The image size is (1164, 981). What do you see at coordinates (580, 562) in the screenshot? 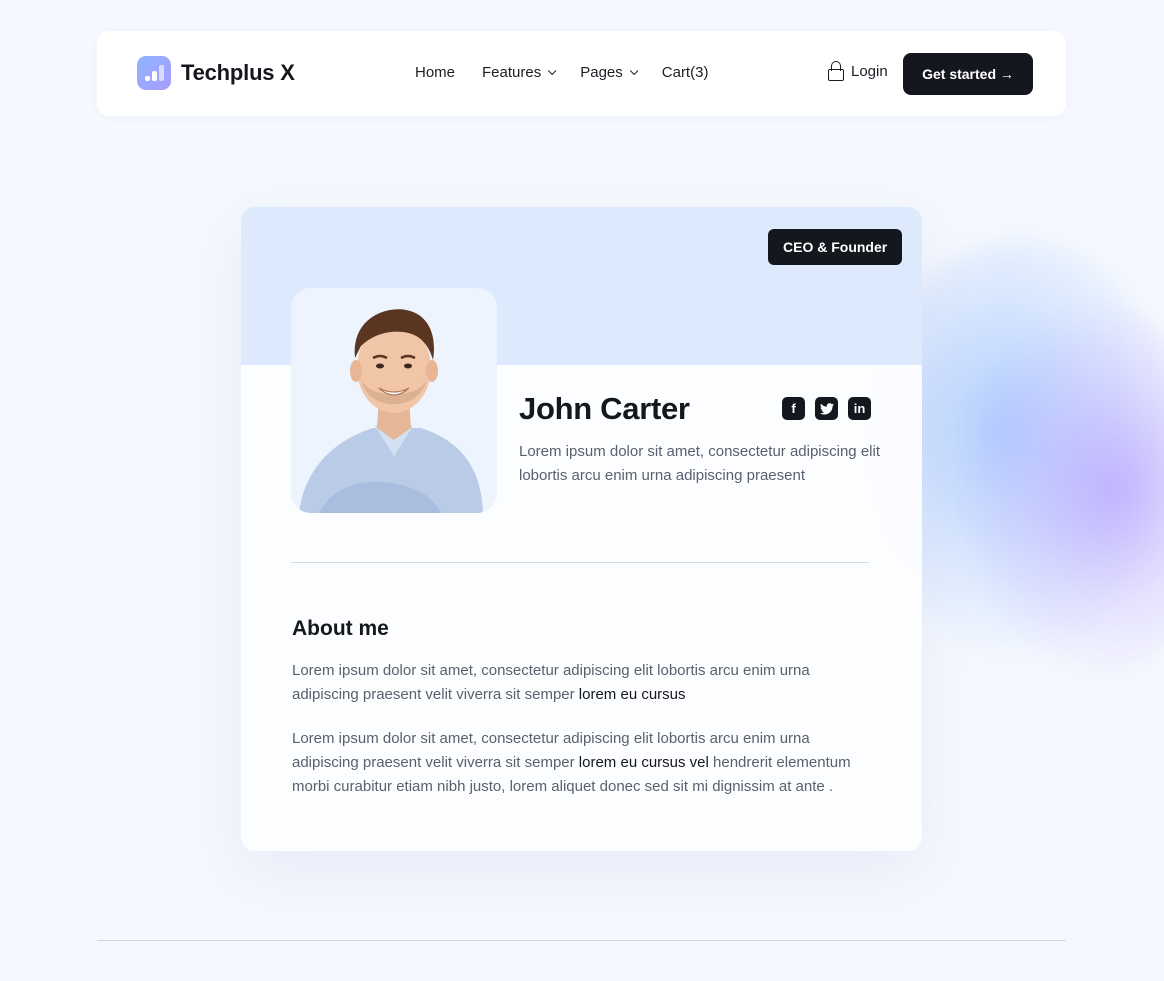
I see `divider` at bounding box center [580, 562].